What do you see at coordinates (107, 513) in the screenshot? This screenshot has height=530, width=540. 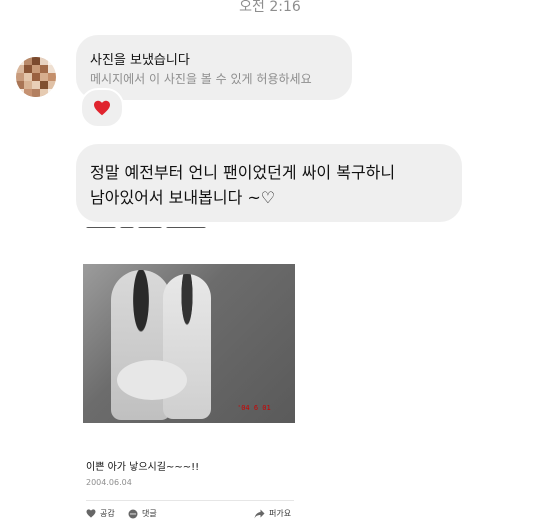 I see `like-label: 공감` at bounding box center [107, 513].